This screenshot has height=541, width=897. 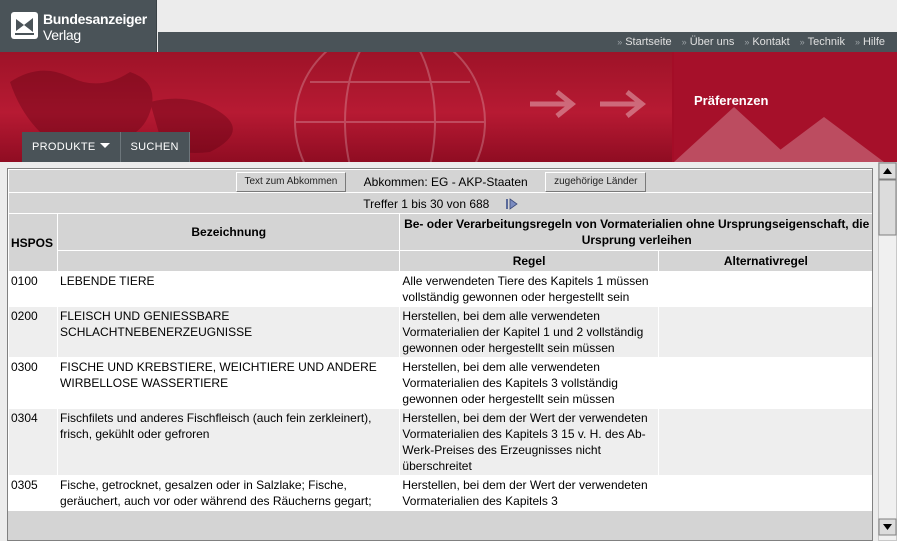 What do you see at coordinates (390, 107) in the screenshot?
I see `globe-decoration-icon` at bounding box center [390, 107].